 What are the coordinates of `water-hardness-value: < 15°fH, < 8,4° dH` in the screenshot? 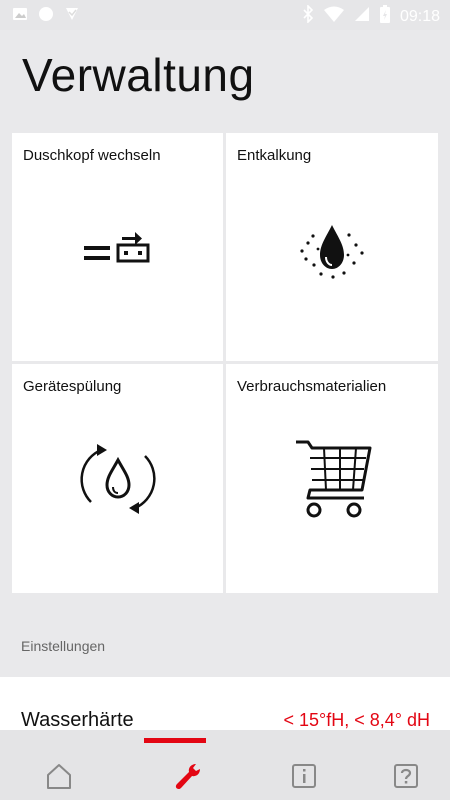 It's located at (356, 720).